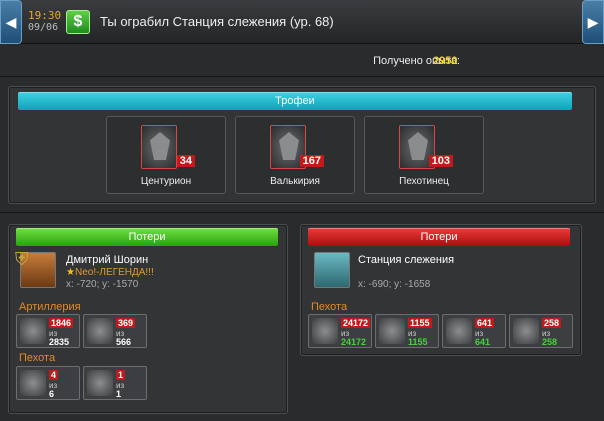 The height and width of the screenshot is (421, 604). What do you see at coordinates (552, 323) in the screenshot?
I see `unit-lost-count: 258` at bounding box center [552, 323].